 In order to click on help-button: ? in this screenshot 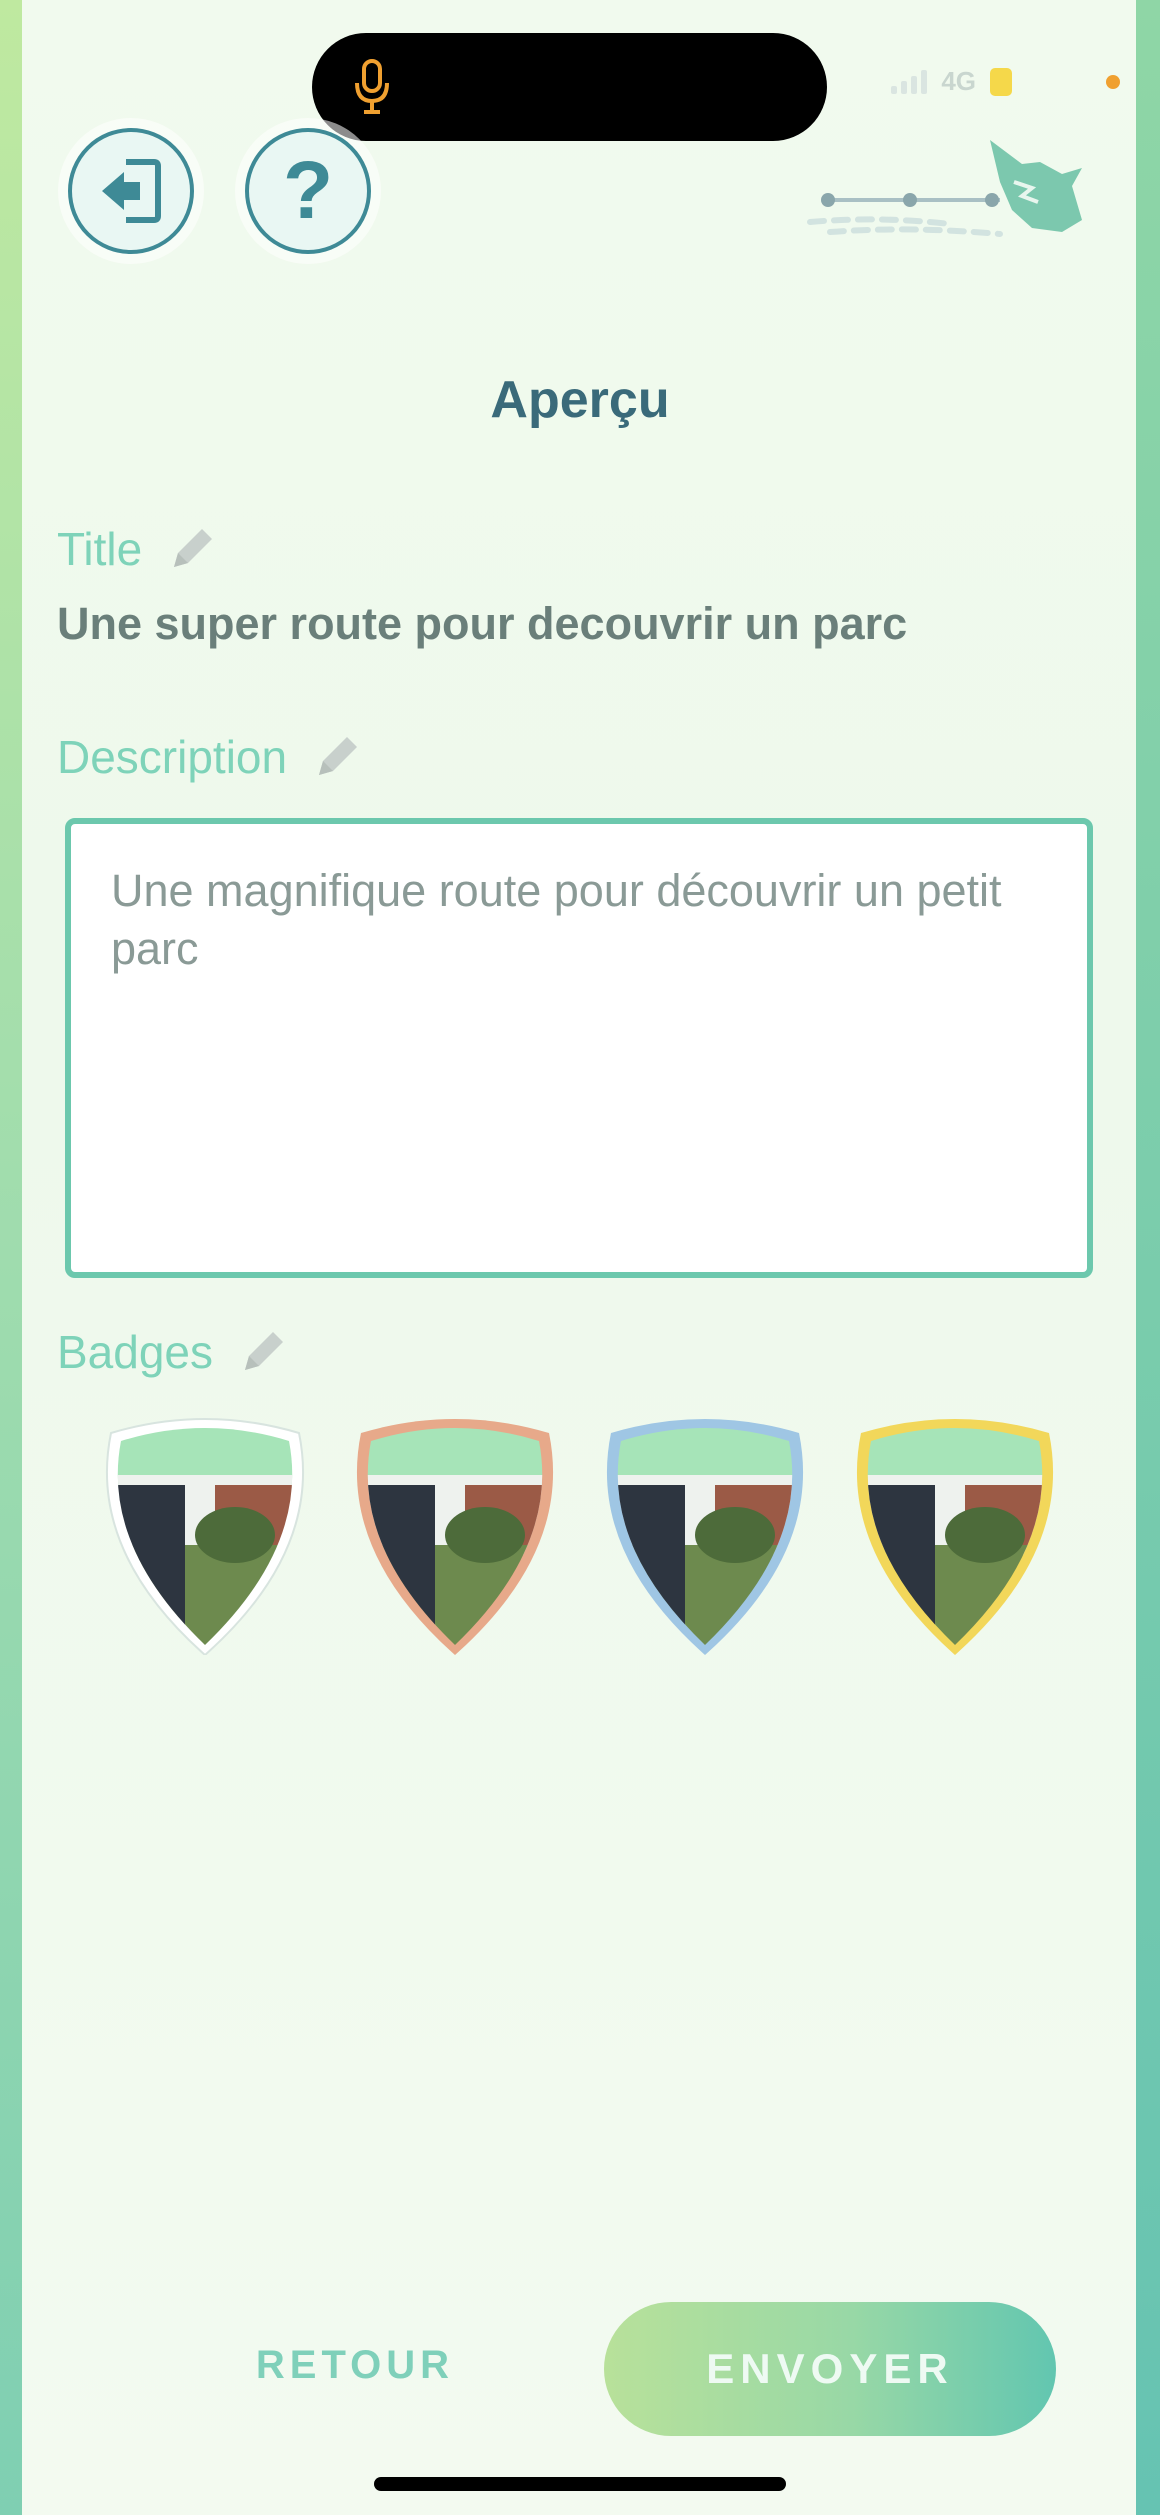, I will do `click(308, 191)`.